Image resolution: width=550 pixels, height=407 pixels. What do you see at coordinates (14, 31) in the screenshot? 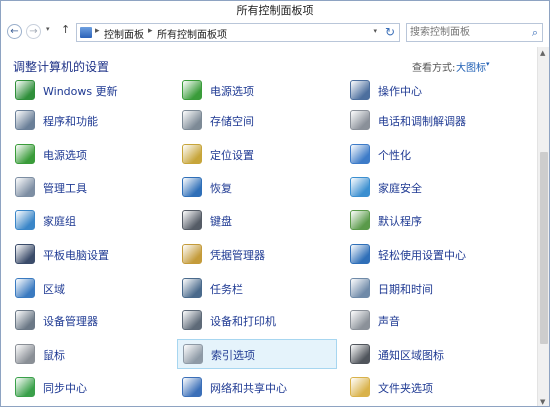
I see `back-button: ←` at bounding box center [14, 31].